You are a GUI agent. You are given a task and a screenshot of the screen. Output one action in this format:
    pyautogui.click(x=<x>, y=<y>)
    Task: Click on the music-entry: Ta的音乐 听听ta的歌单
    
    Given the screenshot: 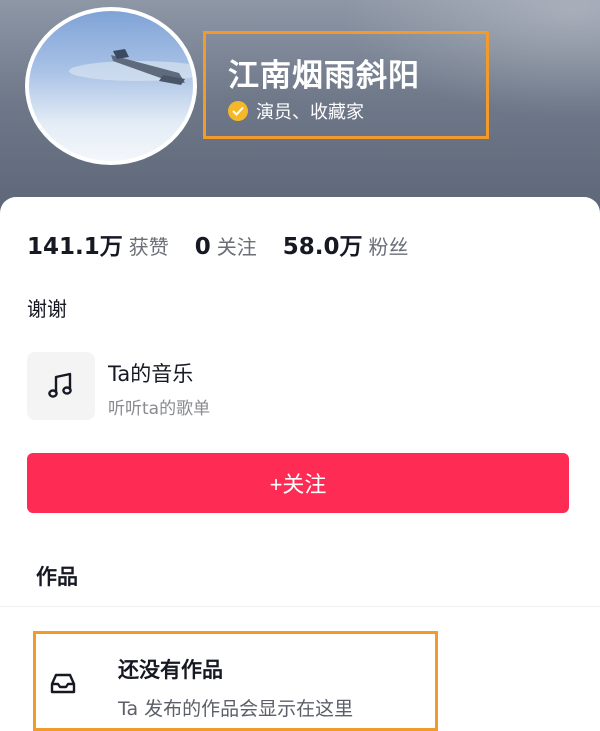 What is the action you would take?
    pyautogui.click(x=177, y=384)
    